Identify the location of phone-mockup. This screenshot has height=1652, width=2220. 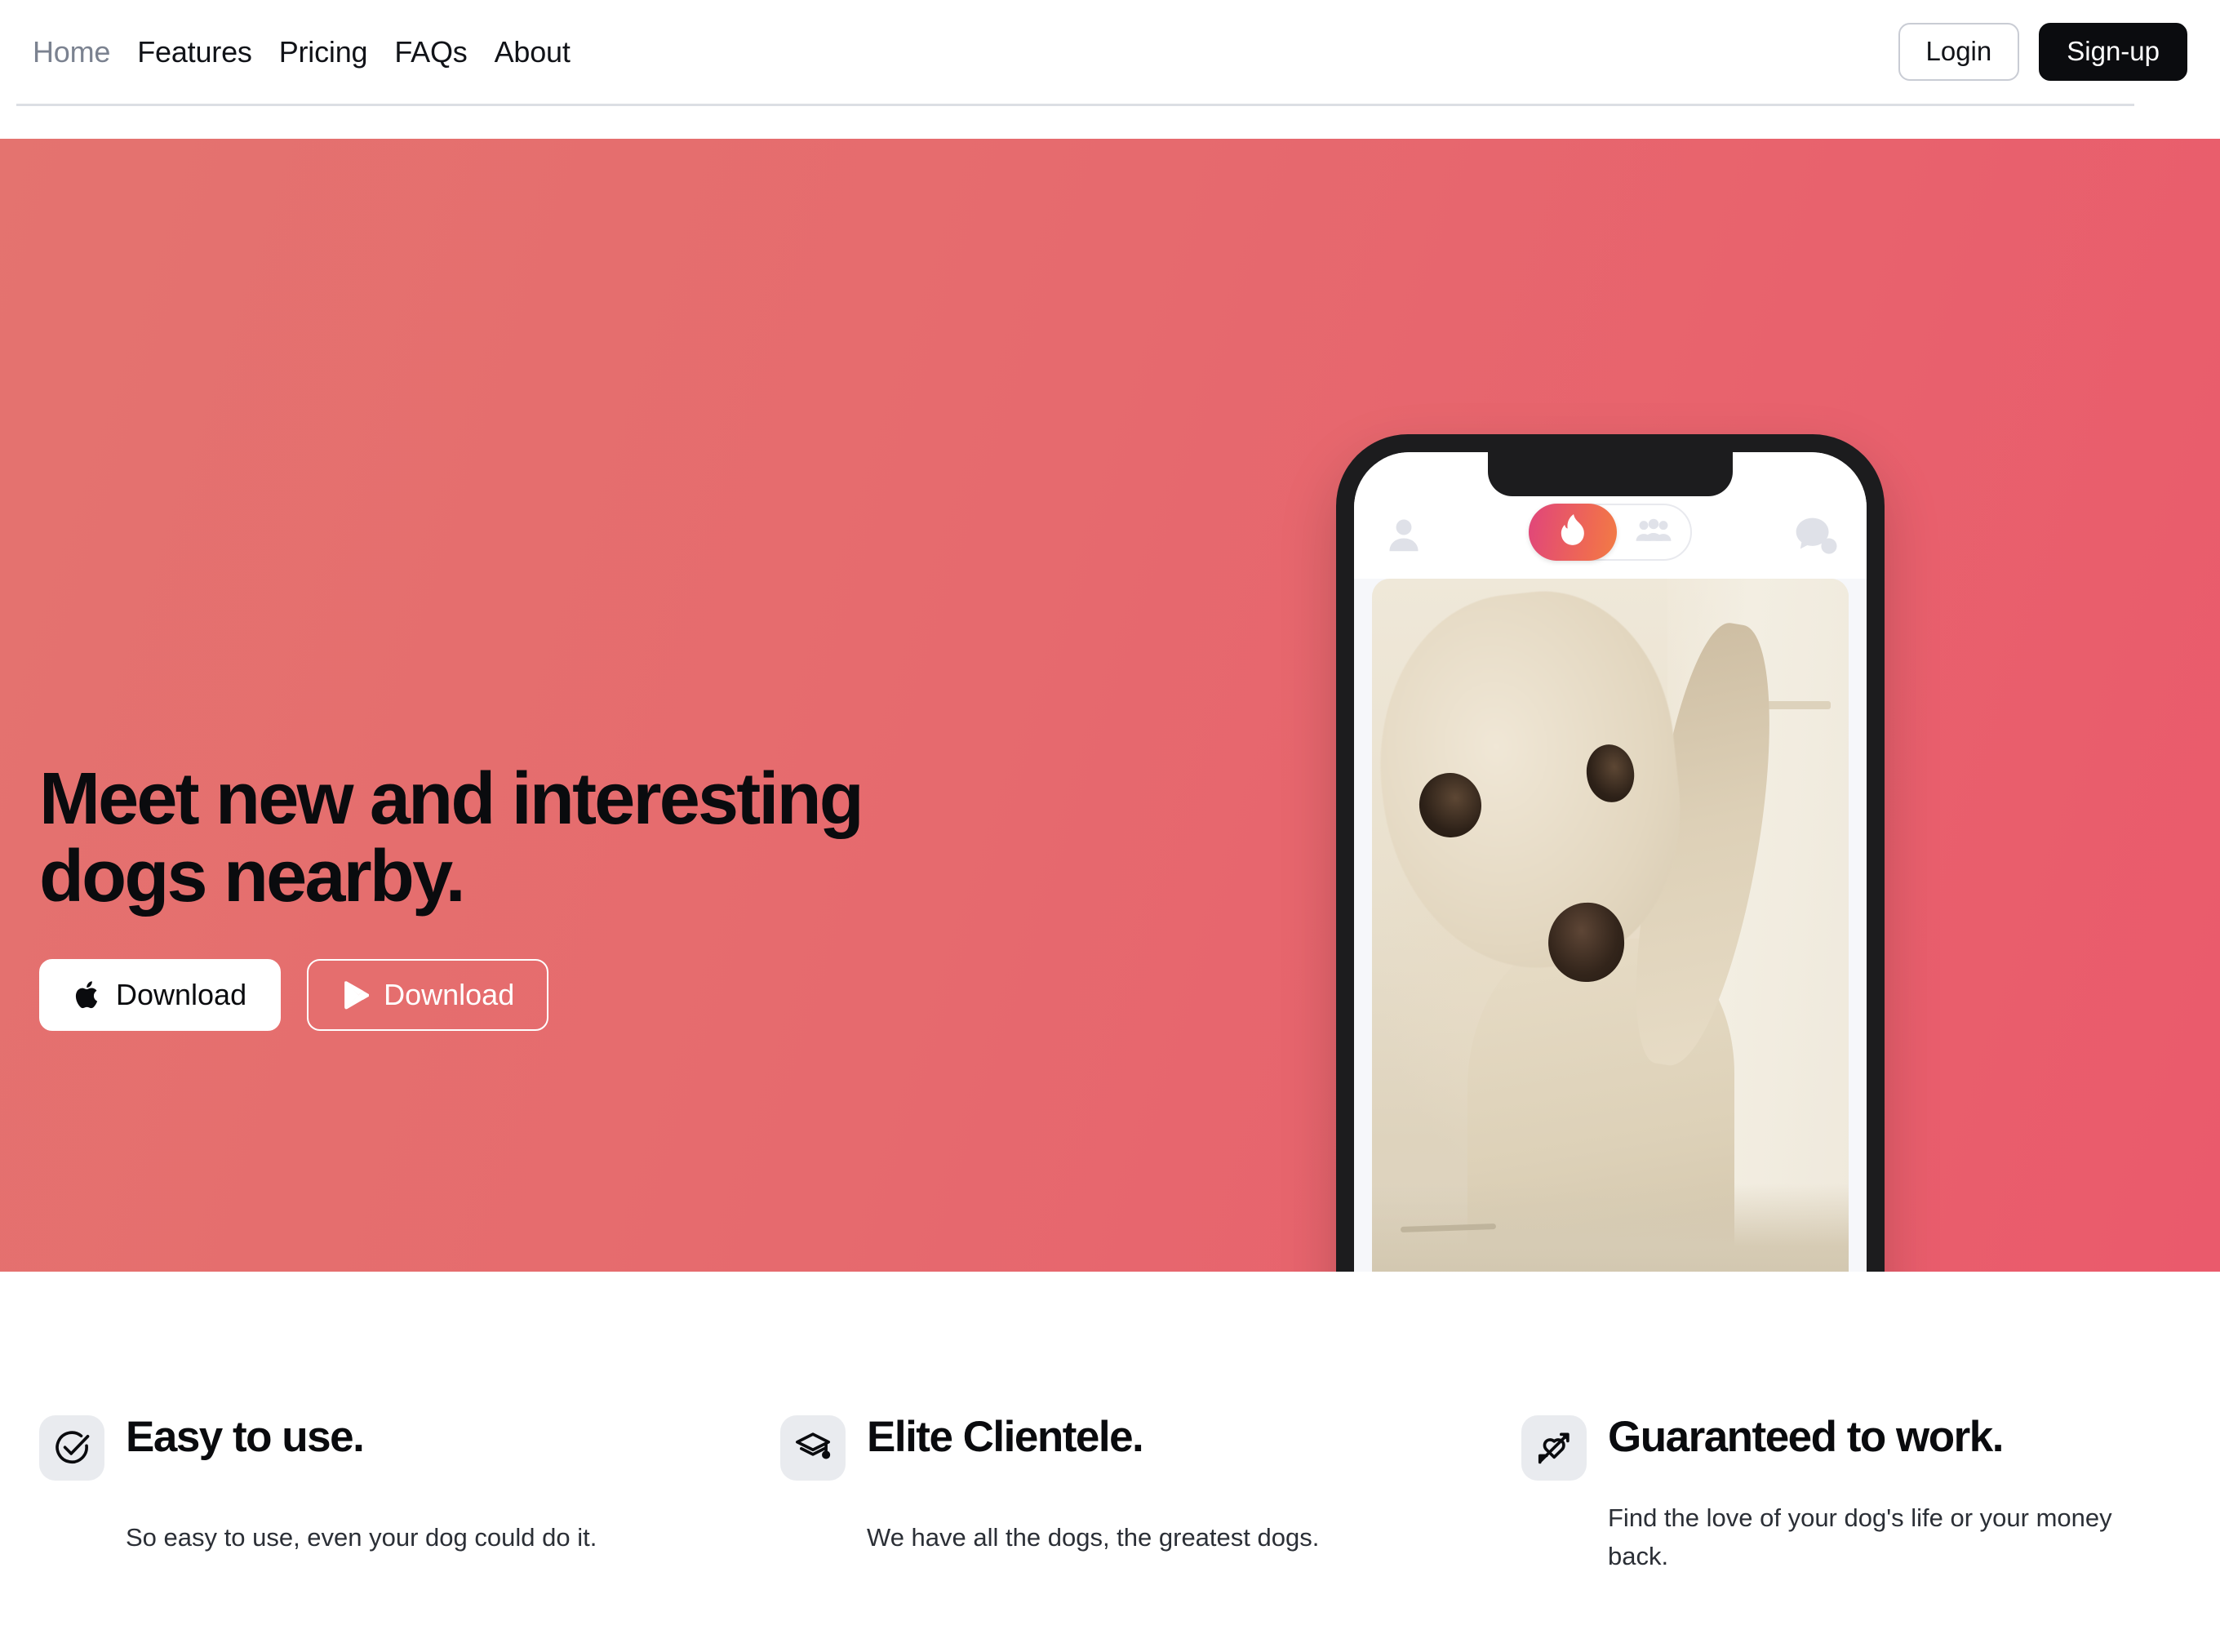
(1610, 853).